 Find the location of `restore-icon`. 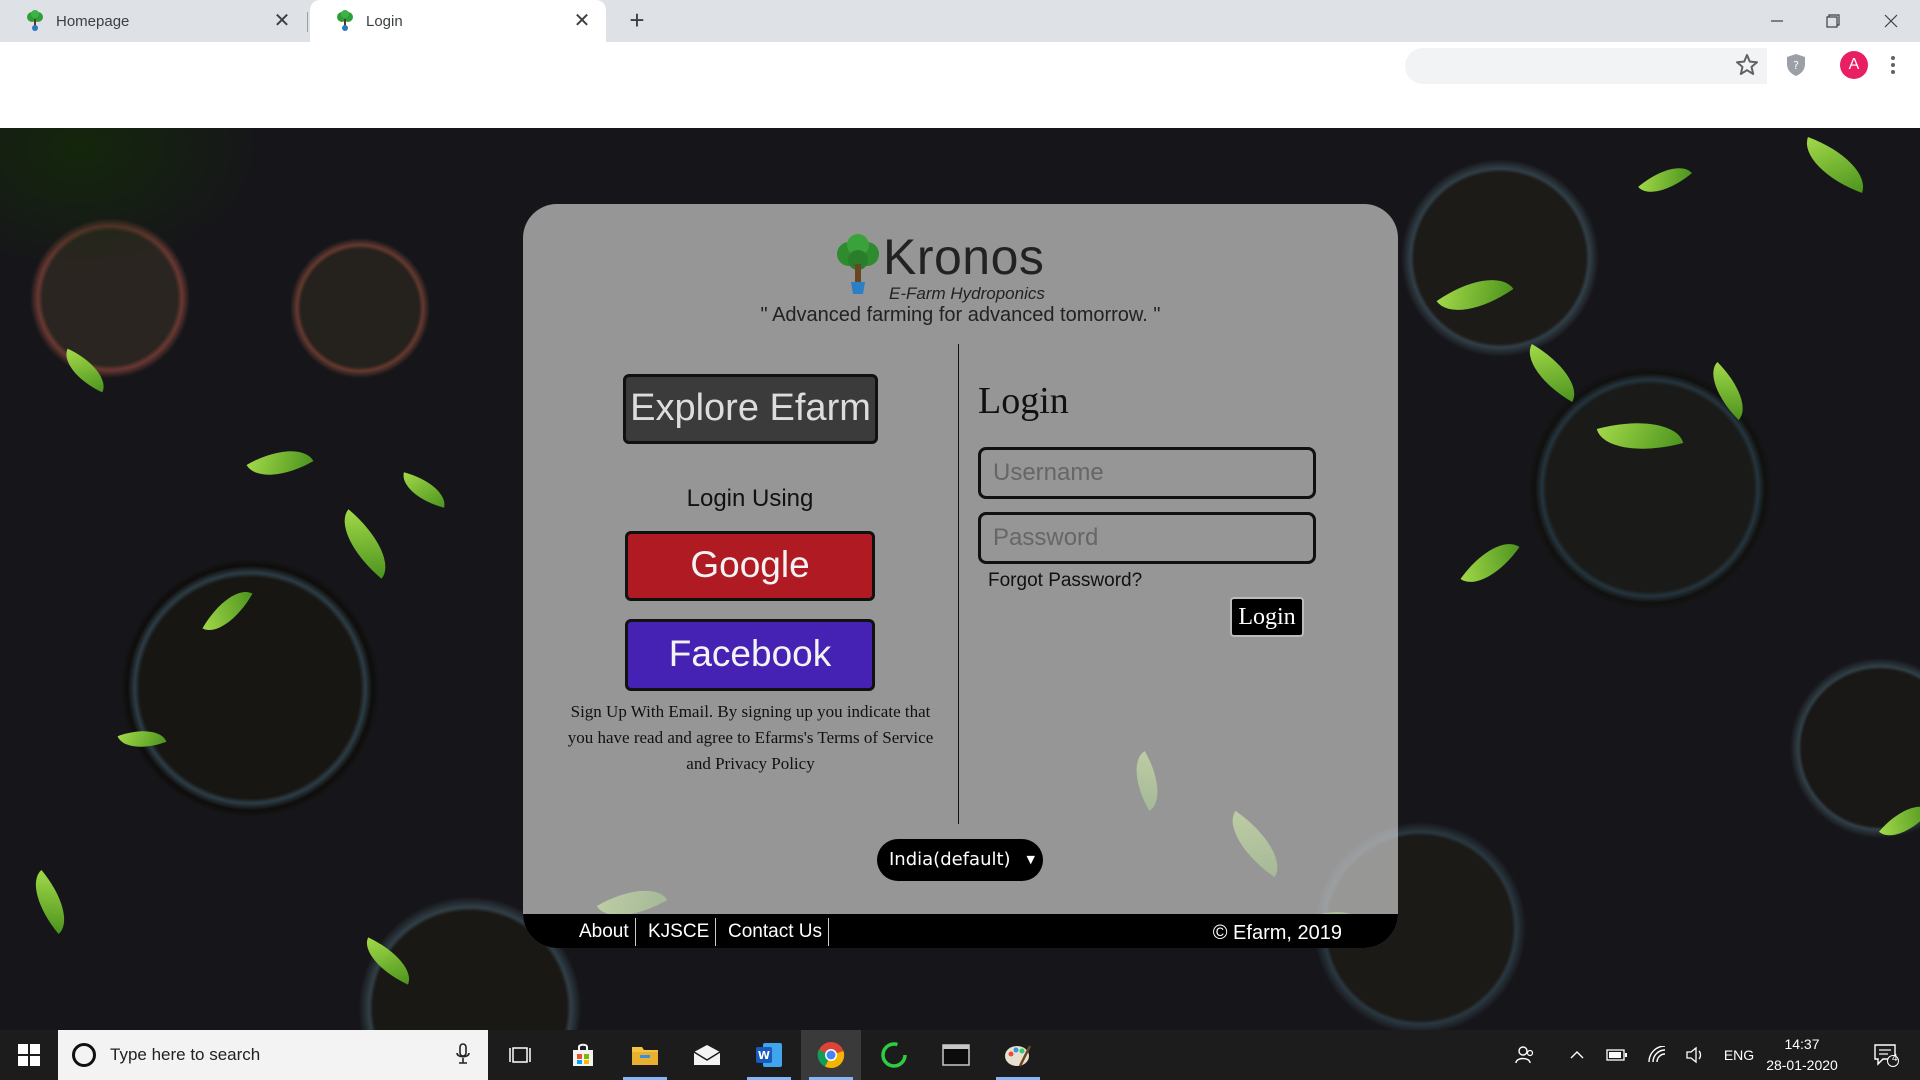

restore-icon is located at coordinates (1833, 21).